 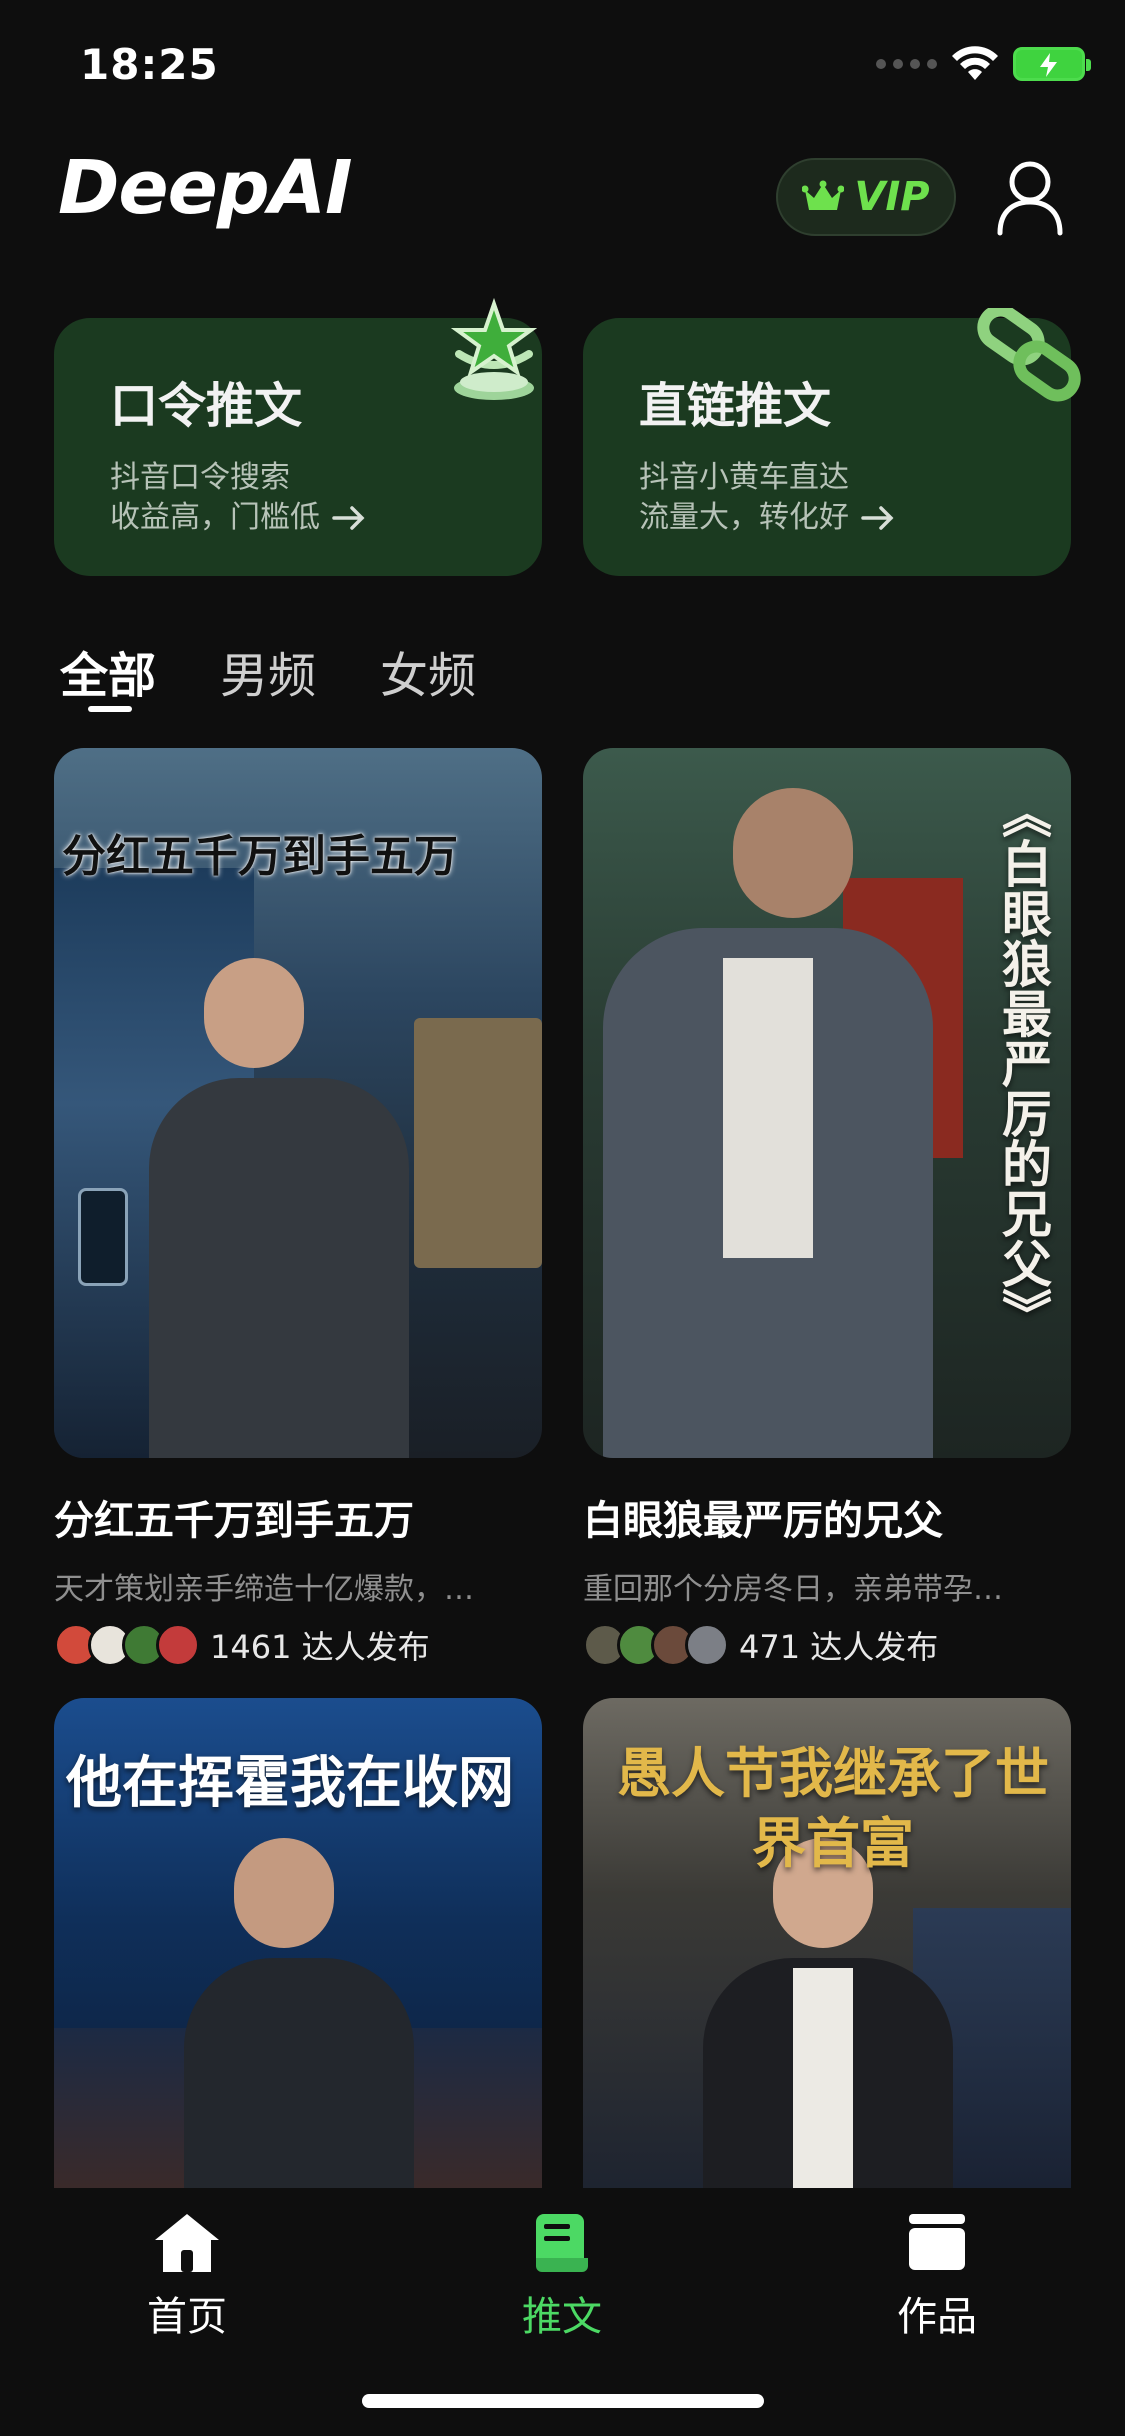 What do you see at coordinates (187, 2317) in the screenshot?
I see `nav-label: 首页` at bounding box center [187, 2317].